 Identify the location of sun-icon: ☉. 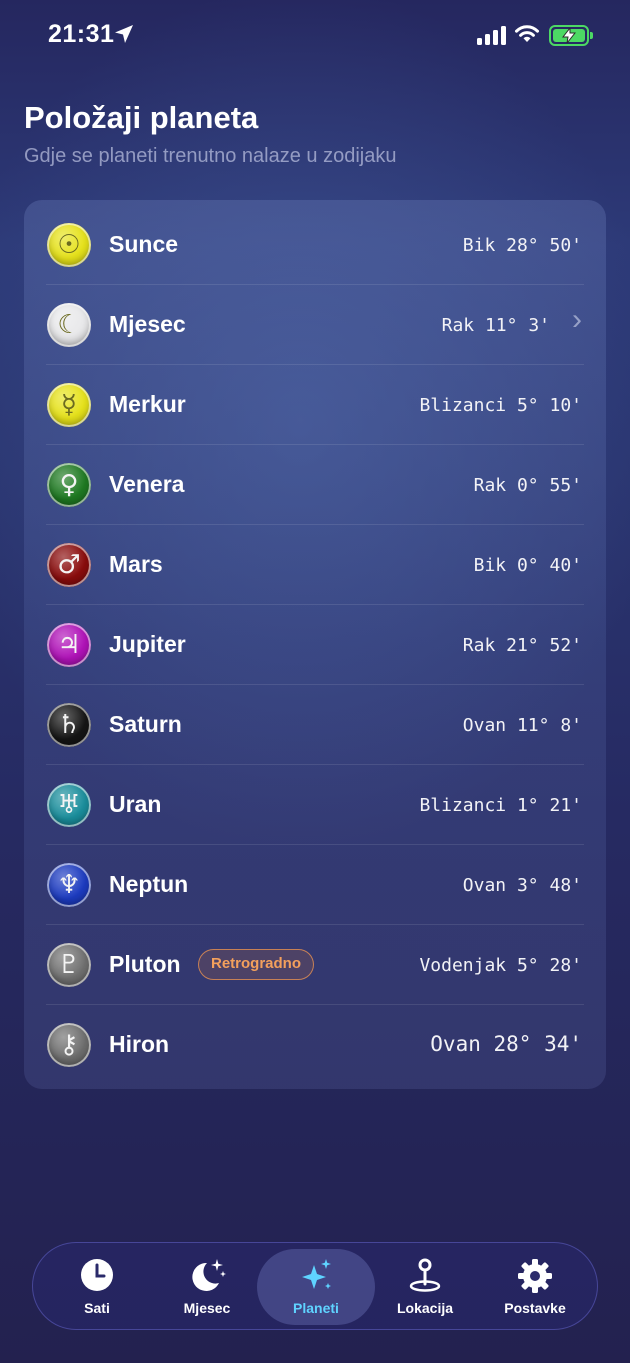
(69, 245).